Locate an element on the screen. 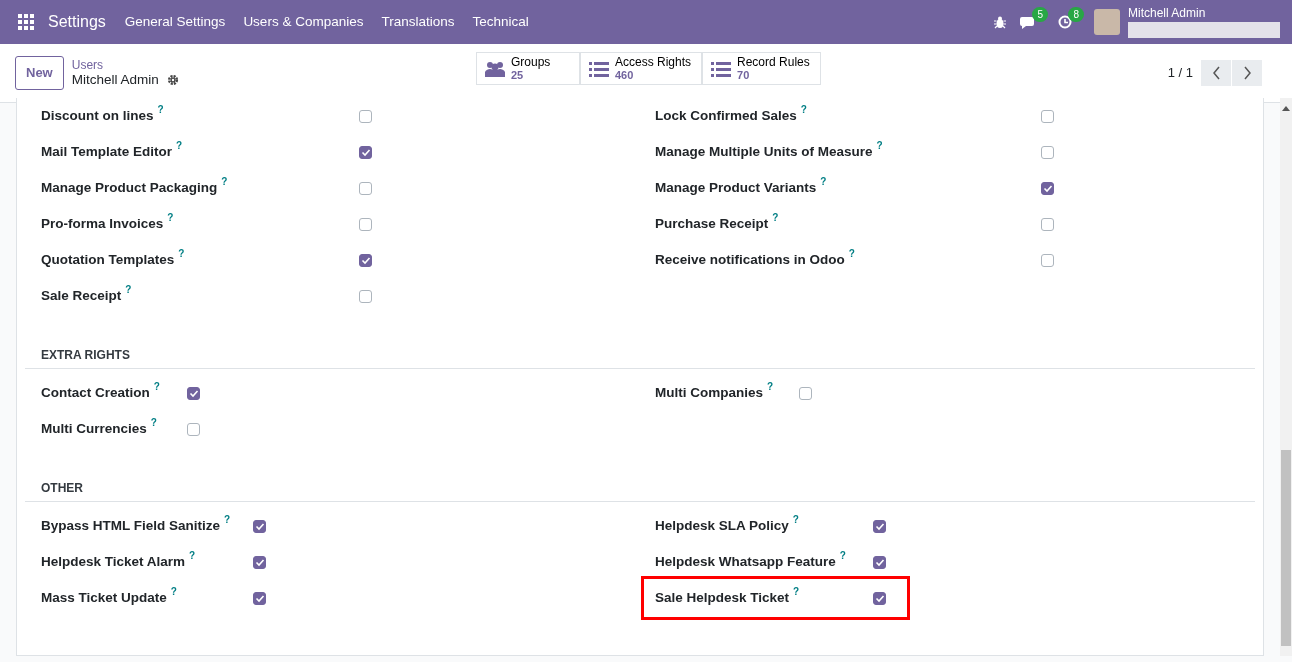 This screenshot has height=662, width=1292. user-name: Mitchell Admin is located at coordinates (1204, 13).